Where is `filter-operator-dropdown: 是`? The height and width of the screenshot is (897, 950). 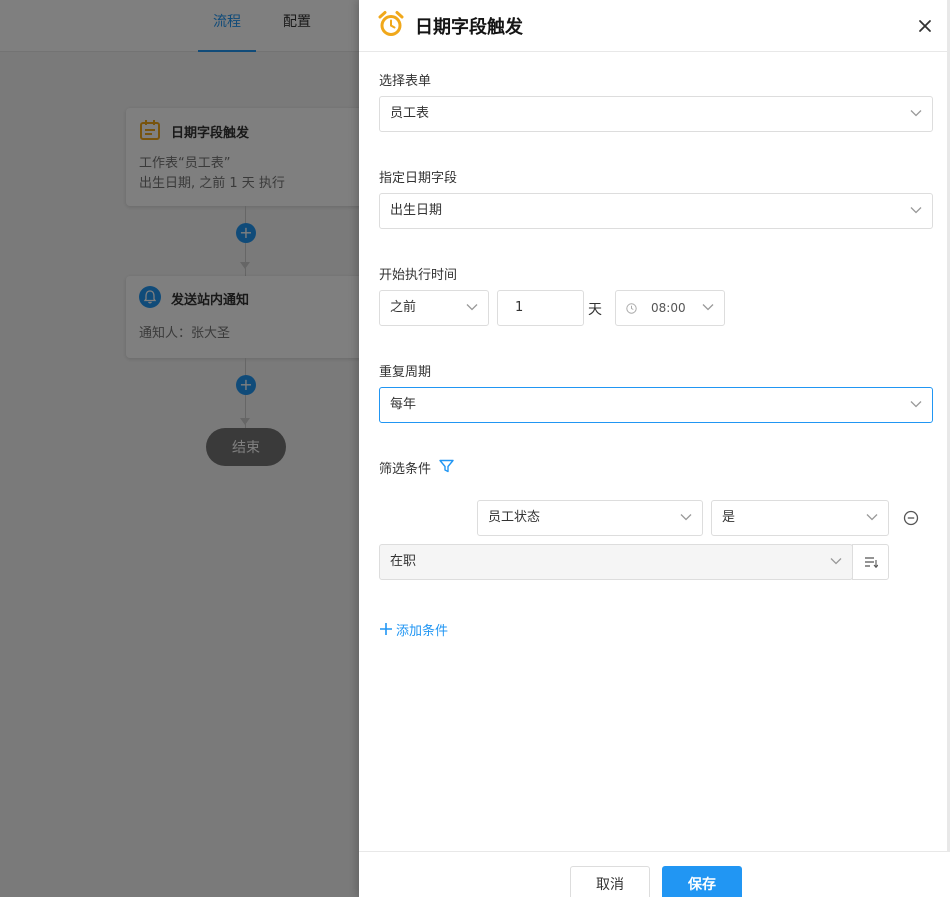
filter-operator-dropdown: 是 is located at coordinates (800, 518).